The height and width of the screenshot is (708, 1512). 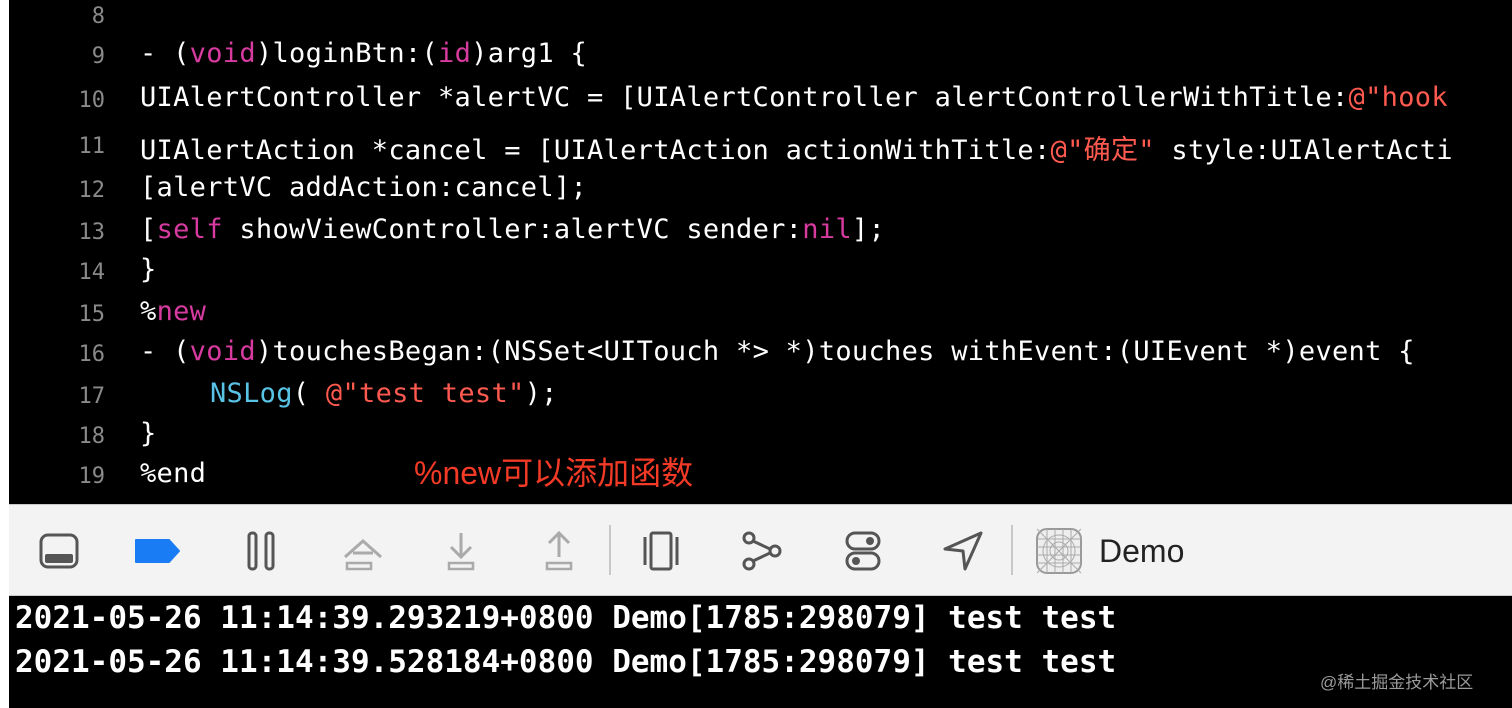 I want to click on code-line: 17 NSLog( @"test test");, so click(x=760, y=396).